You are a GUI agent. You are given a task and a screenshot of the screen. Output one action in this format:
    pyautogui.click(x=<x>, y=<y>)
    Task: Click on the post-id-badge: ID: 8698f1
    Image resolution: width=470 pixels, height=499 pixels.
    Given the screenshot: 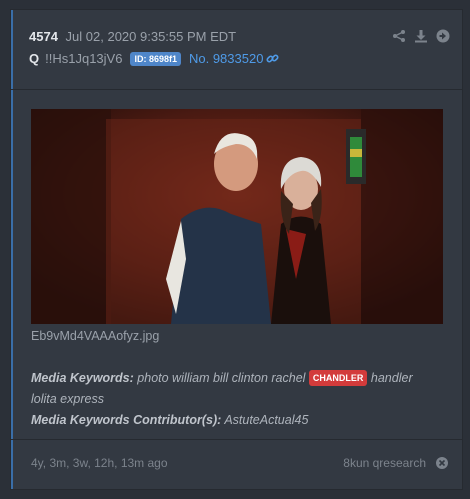 What is the action you would take?
    pyautogui.click(x=155, y=58)
    